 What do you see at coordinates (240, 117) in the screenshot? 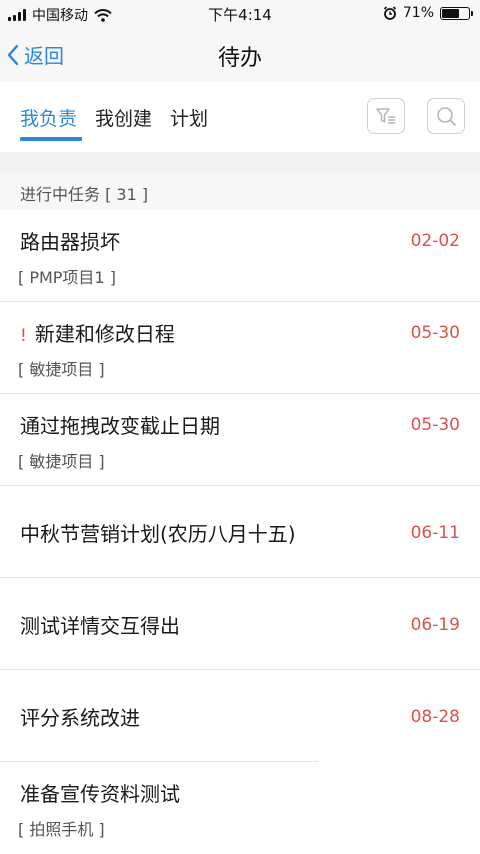
I see `tabs-bar: 我负责 我创建 计划` at bounding box center [240, 117].